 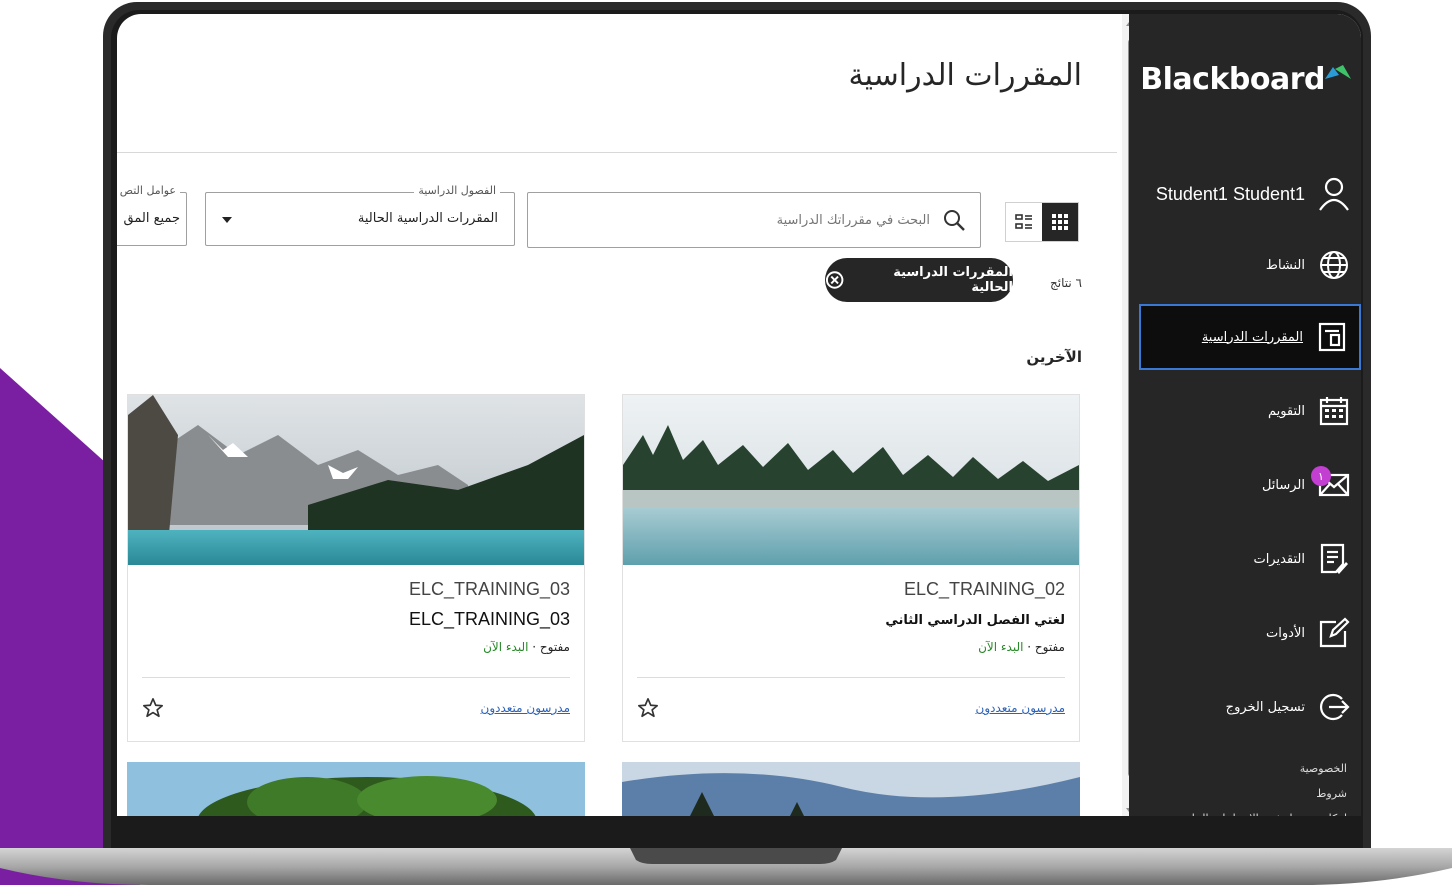 What do you see at coordinates (1244, 633) in the screenshot?
I see `sidebar-item-tools: الأدوات` at bounding box center [1244, 633].